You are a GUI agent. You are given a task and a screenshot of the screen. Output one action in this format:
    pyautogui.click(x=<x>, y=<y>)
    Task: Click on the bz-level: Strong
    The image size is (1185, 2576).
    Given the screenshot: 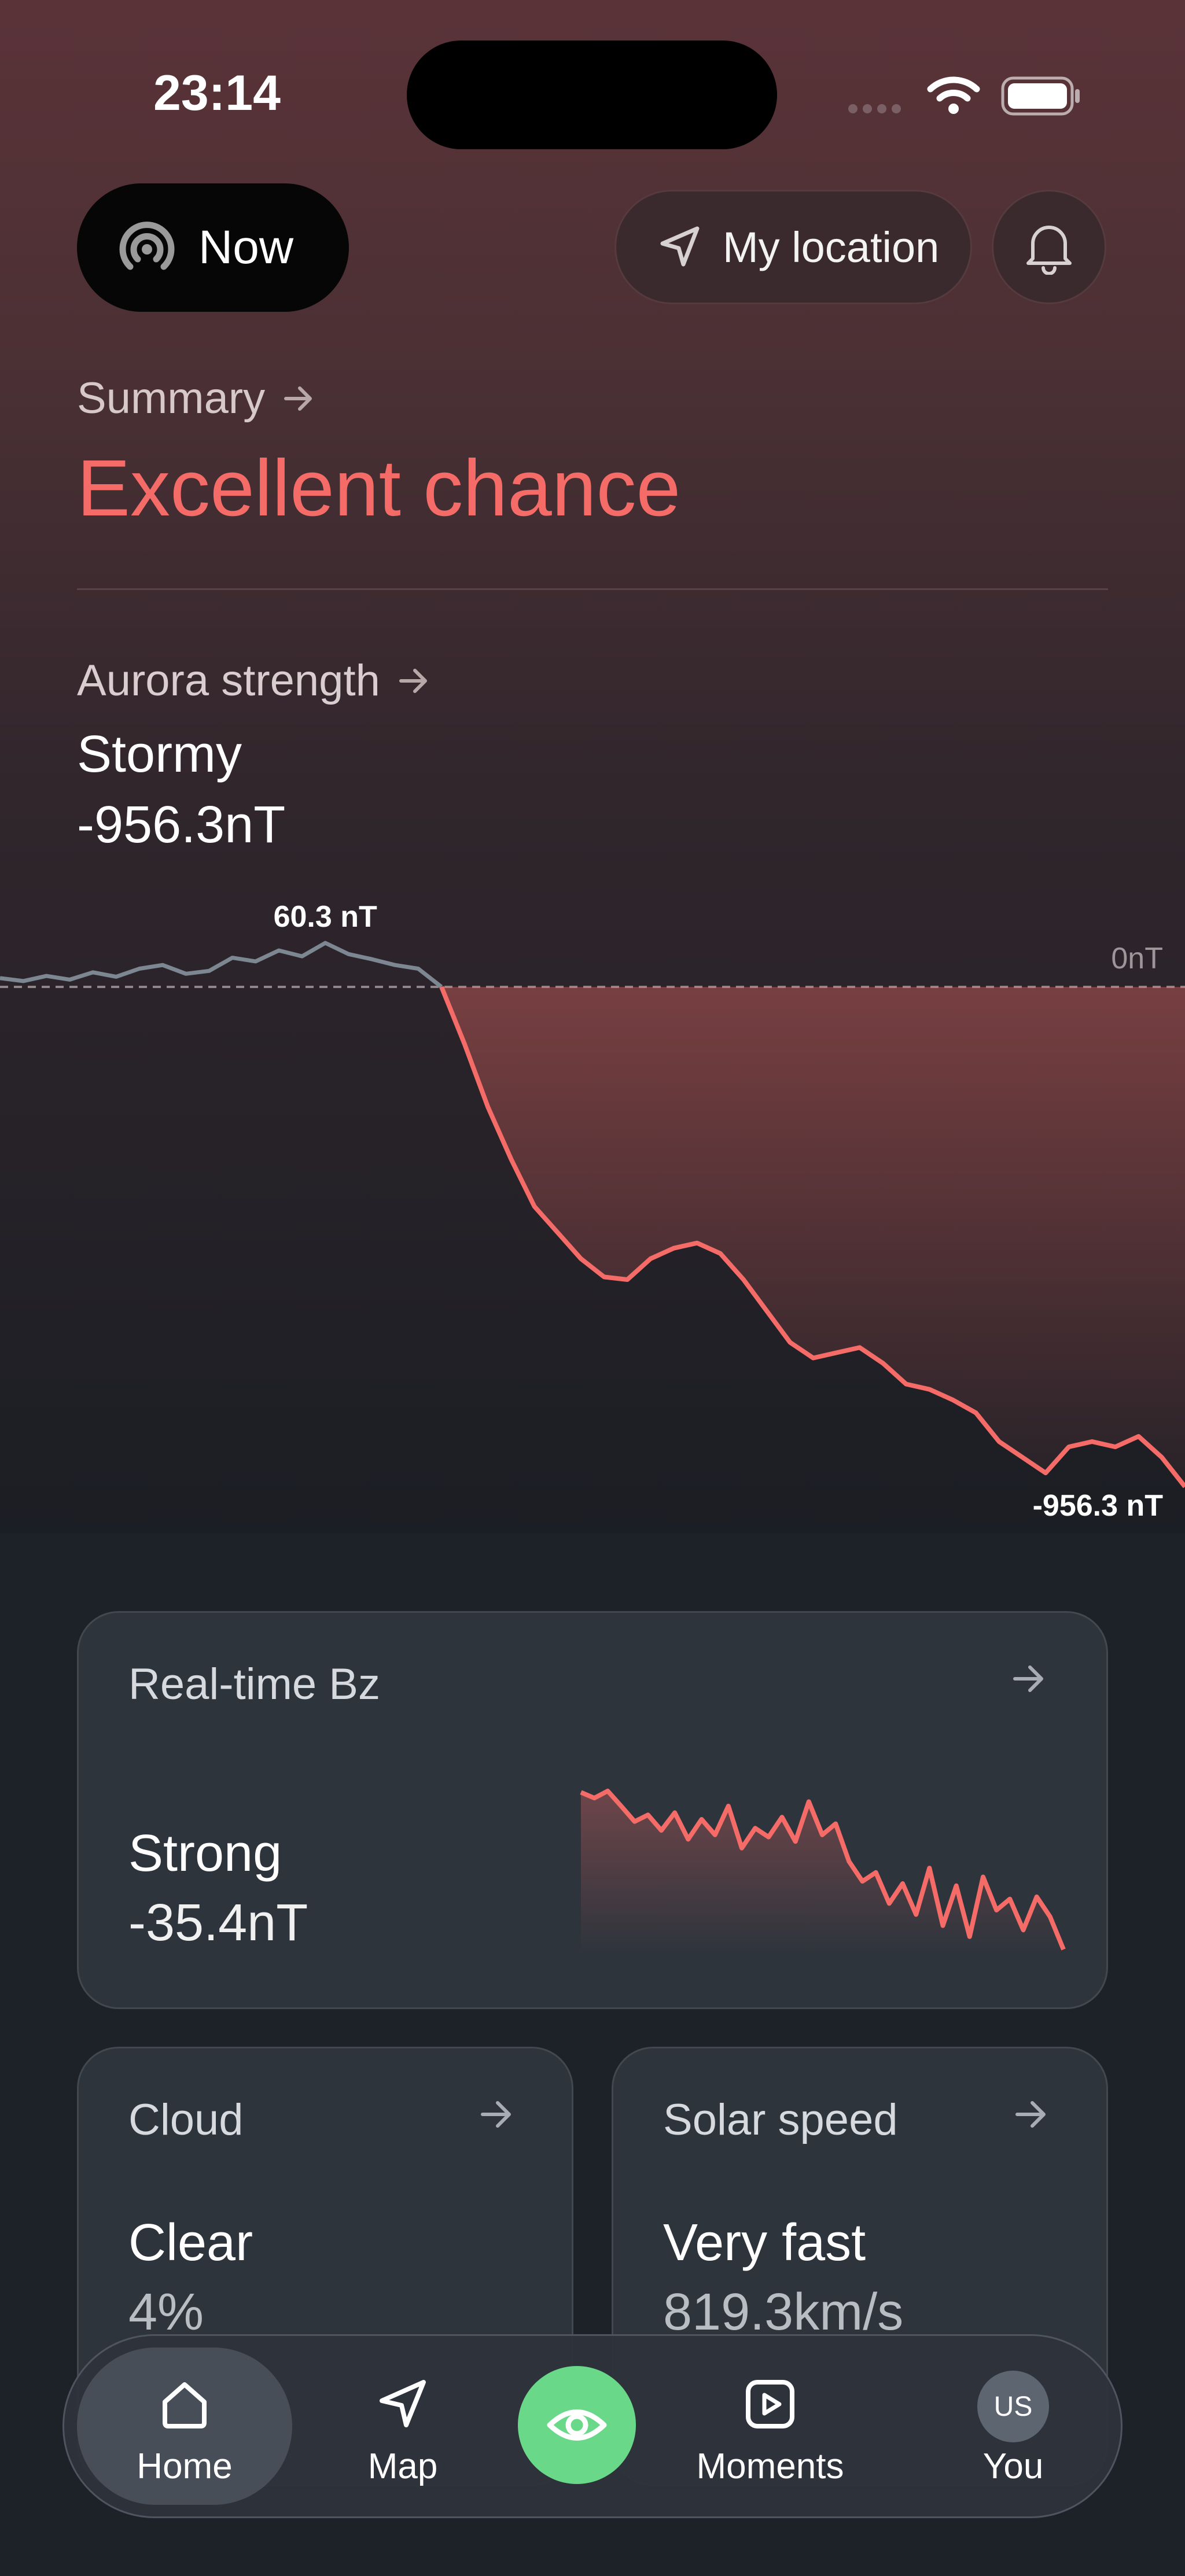 What is the action you would take?
    pyautogui.click(x=205, y=1853)
    